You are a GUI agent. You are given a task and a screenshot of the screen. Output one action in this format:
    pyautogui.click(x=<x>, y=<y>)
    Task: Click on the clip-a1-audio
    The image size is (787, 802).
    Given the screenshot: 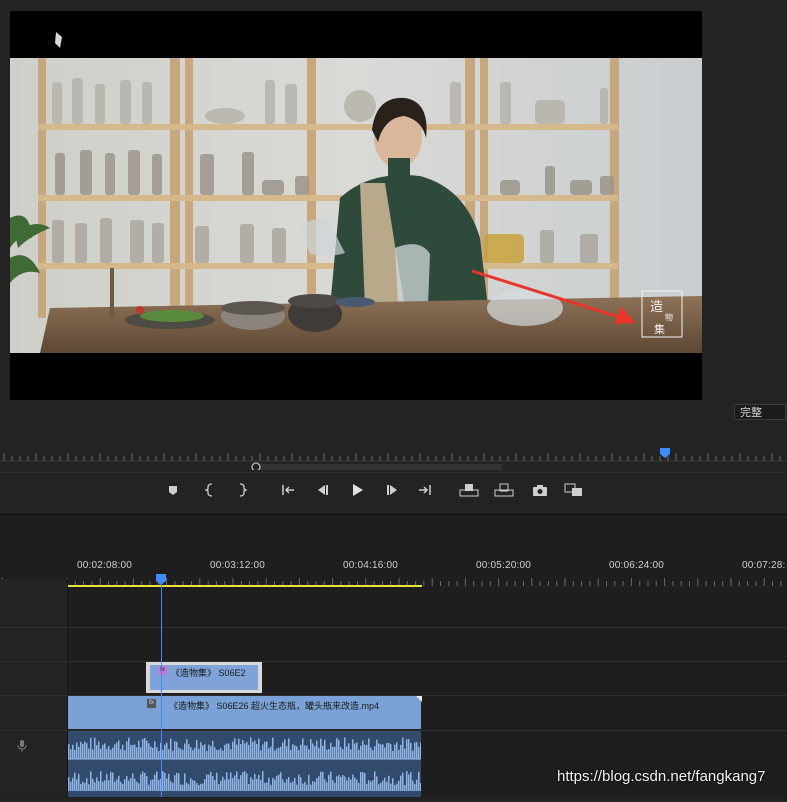 What is the action you would take?
    pyautogui.click(x=245, y=764)
    